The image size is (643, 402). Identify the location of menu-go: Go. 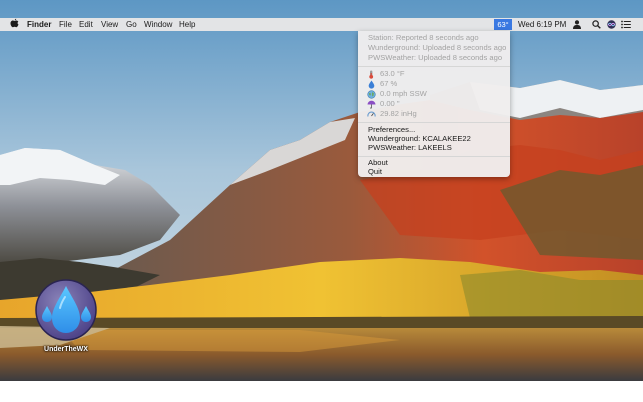
(131, 24).